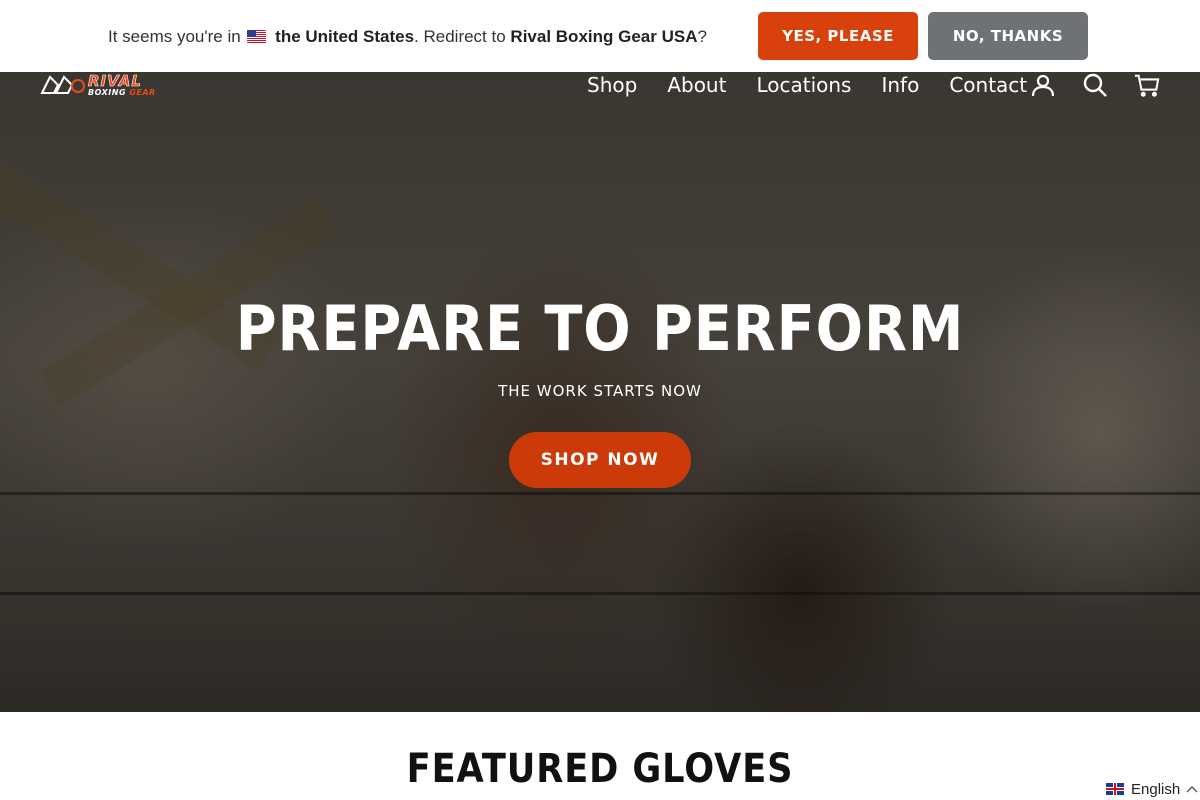  Describe the element at coordinates (1147, 85) in the screenshot. I see `cart-icon` at that location.